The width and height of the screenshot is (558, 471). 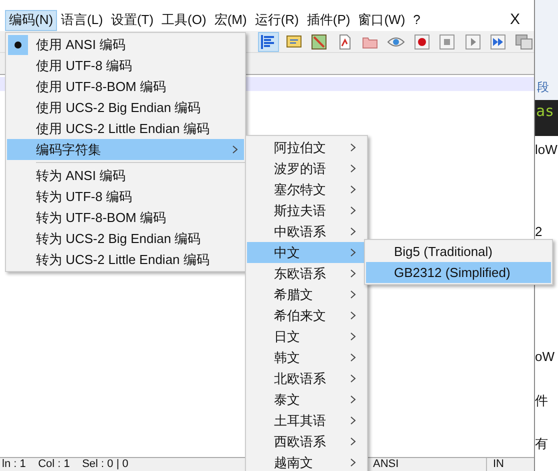 What do you see at coordinates (306, 231) in the screenshot?
I see `menu-option: 中欧语系` at bounding box center [306, 231].